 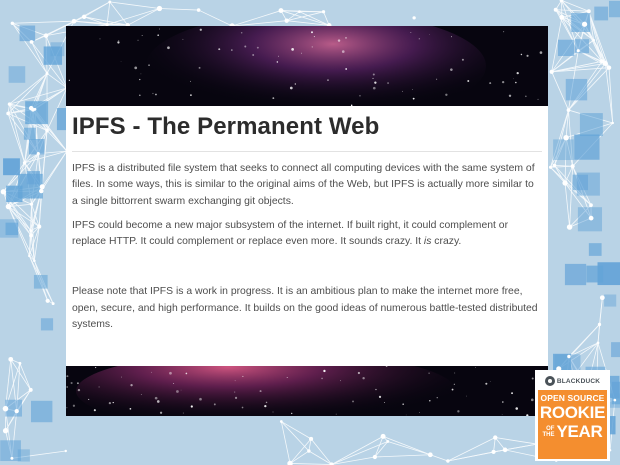 What do you see at coordinates (572, 424) in the screenshot?
I see `badge-orange-block: OPEN SOURCE ROOKIE OF THE YEAR` at bounding box center [572, 424].